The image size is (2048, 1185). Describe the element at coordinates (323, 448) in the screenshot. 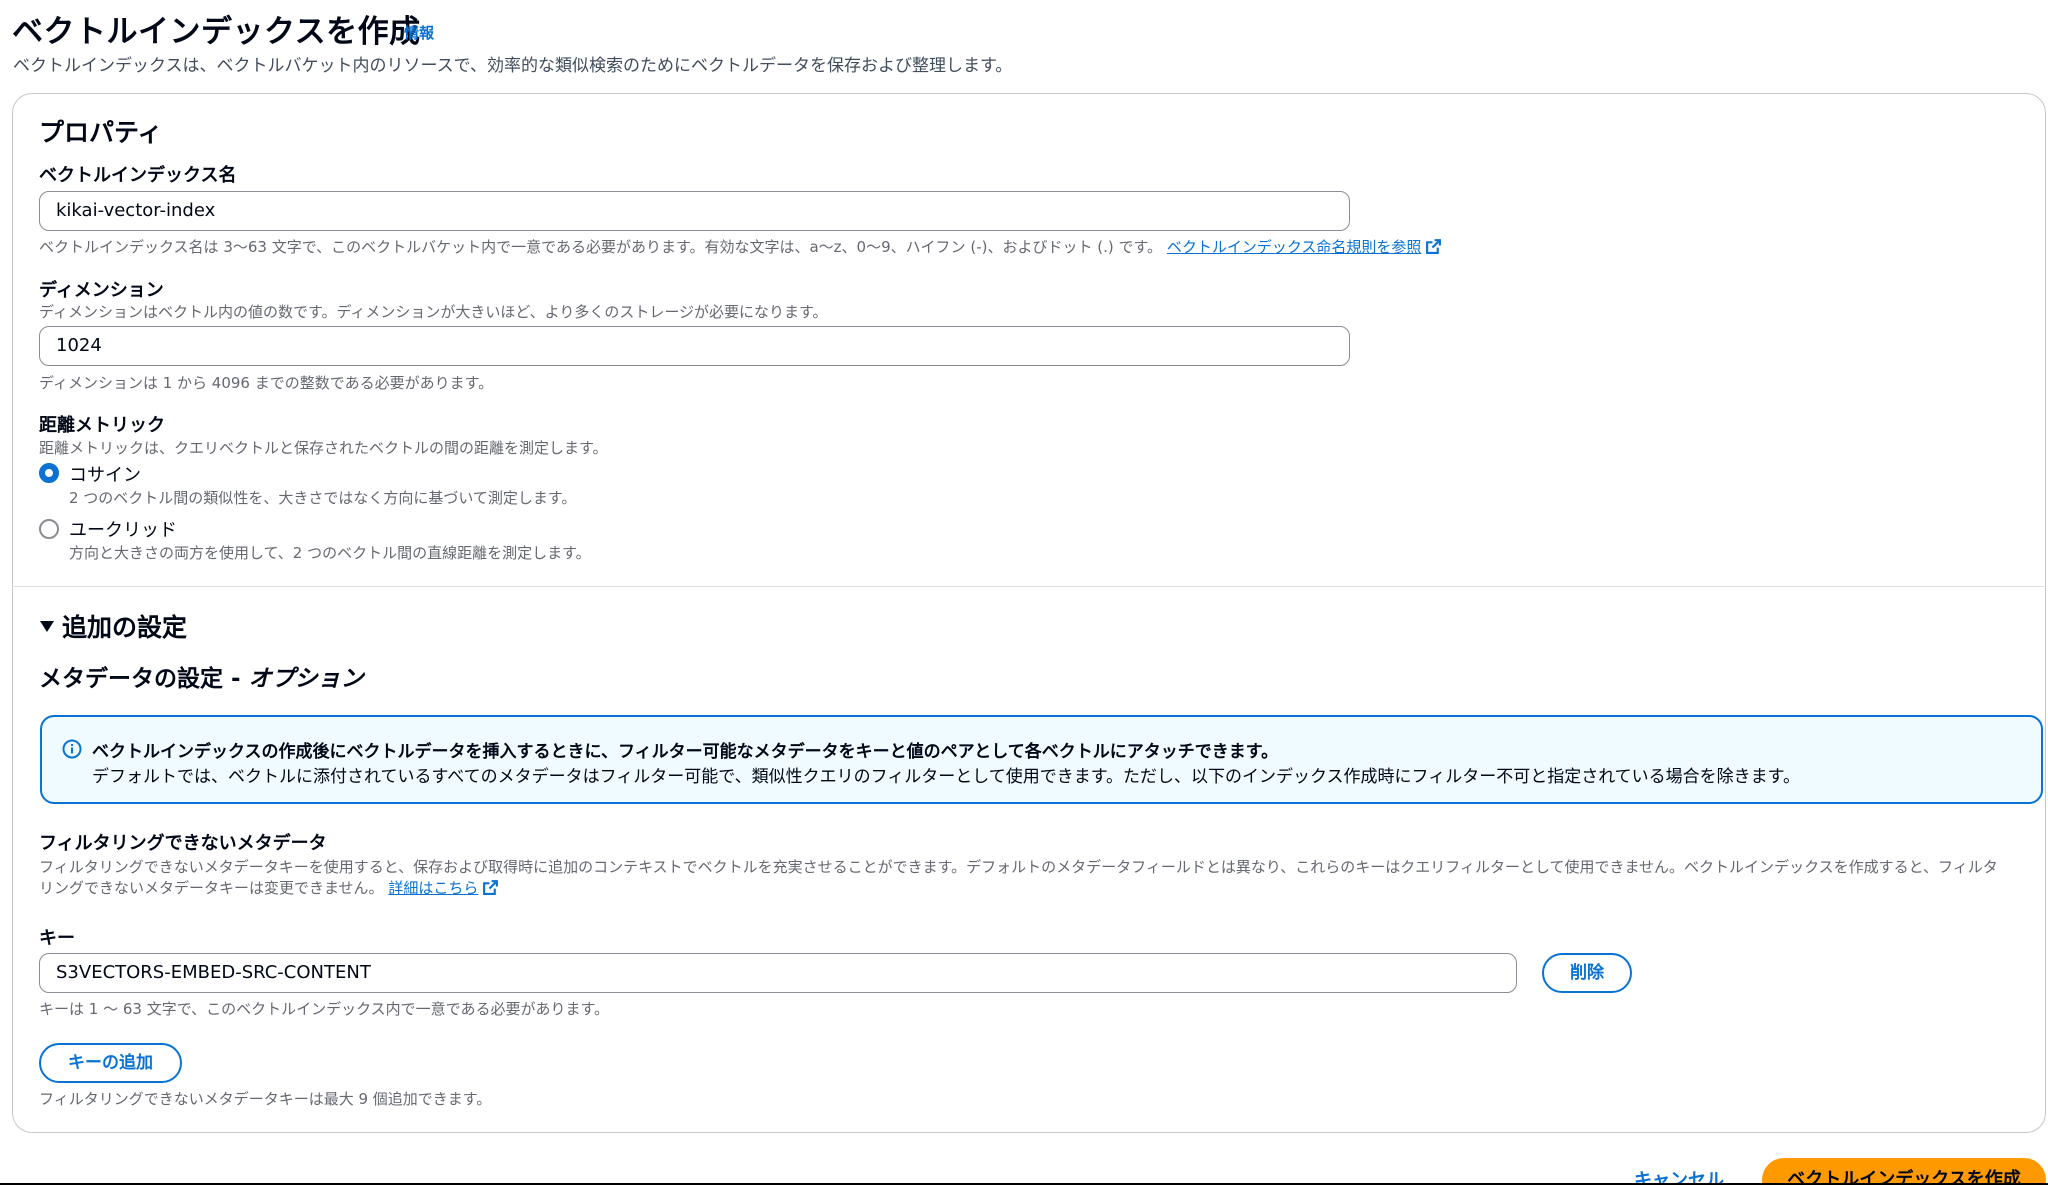

I see `distance-metric-description: 距離メトリックは、クエリベクトルと保存されたベクトルの間の距離を測定します。` at that location.